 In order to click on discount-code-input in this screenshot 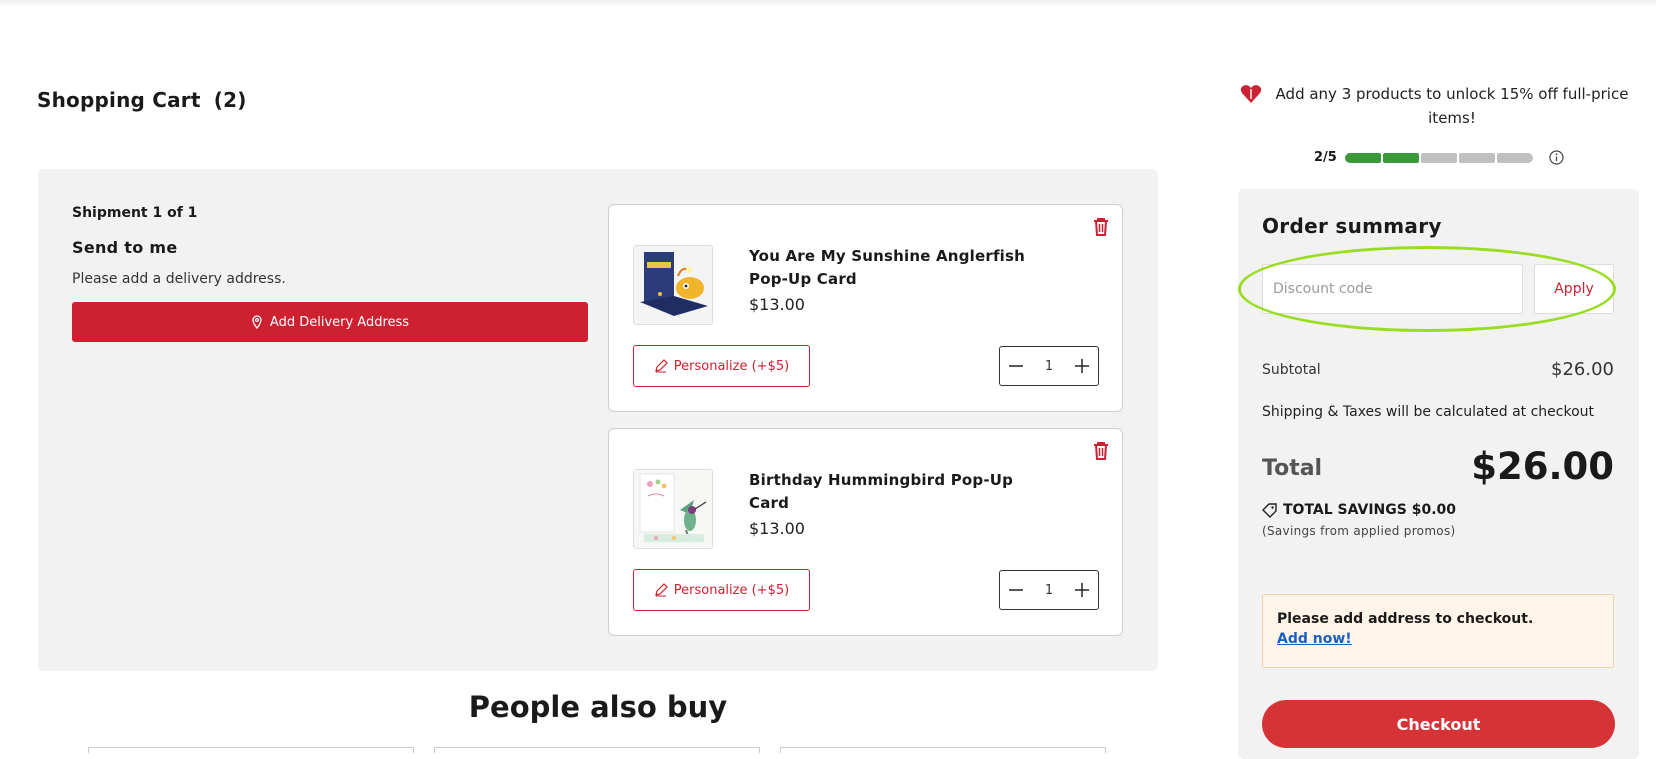, I will do `click(1392, 289)`.